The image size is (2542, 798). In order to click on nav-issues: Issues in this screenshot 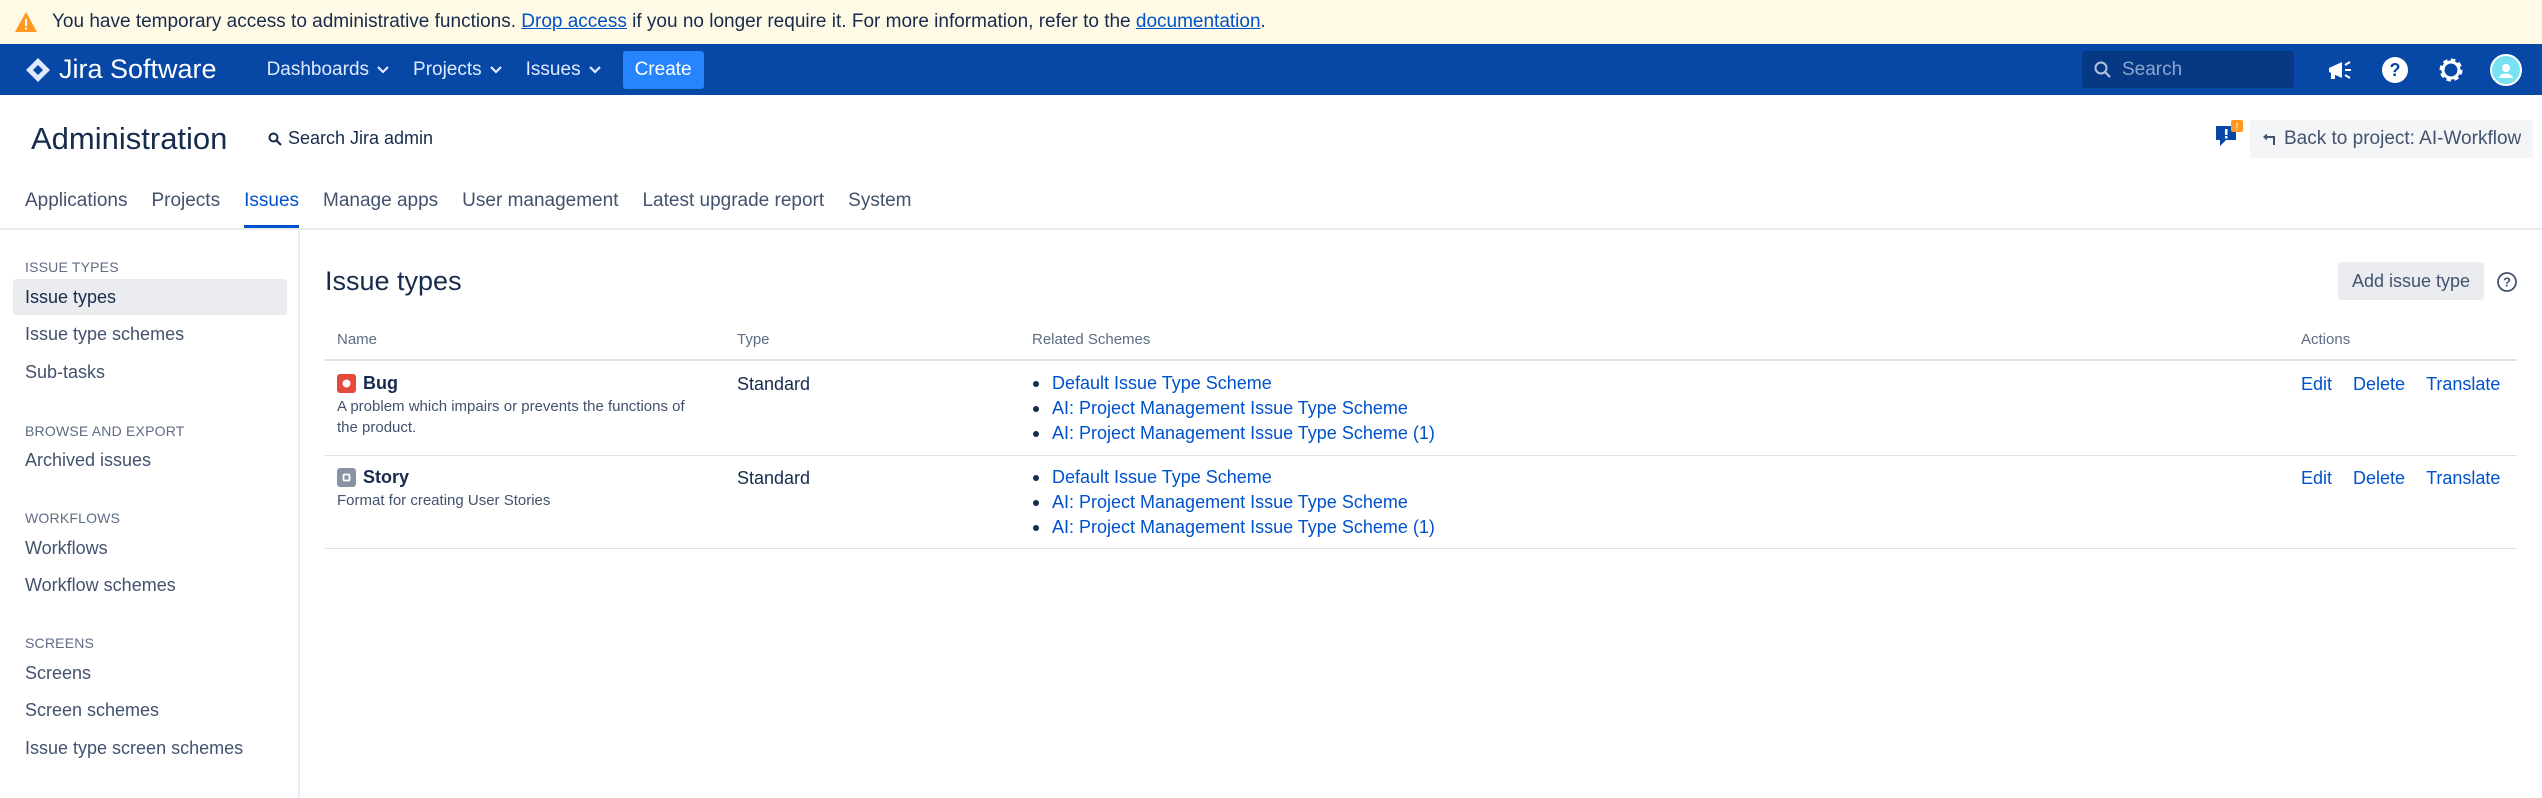, I will do `click(563, 70)`.